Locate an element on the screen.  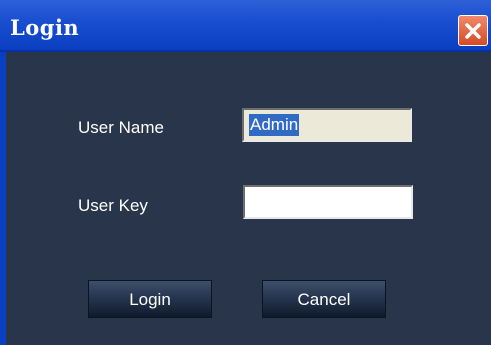
userkey-label: User Key is located at coordinates (113, 205).